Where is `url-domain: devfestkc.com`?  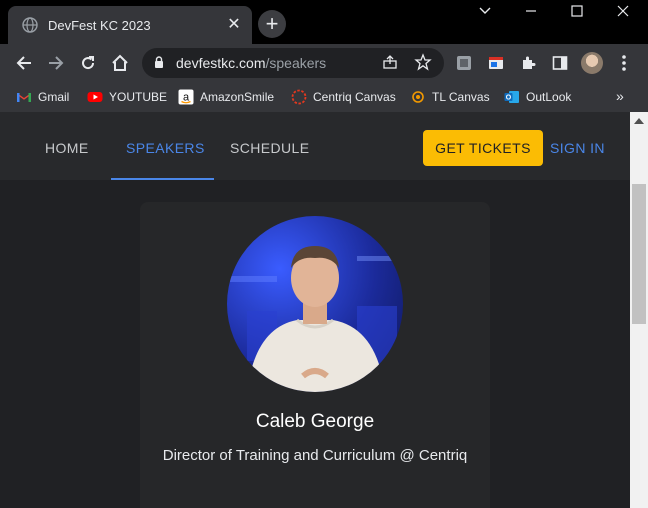 url-domain: devfestkc.com is located at coordinates (221, 63).